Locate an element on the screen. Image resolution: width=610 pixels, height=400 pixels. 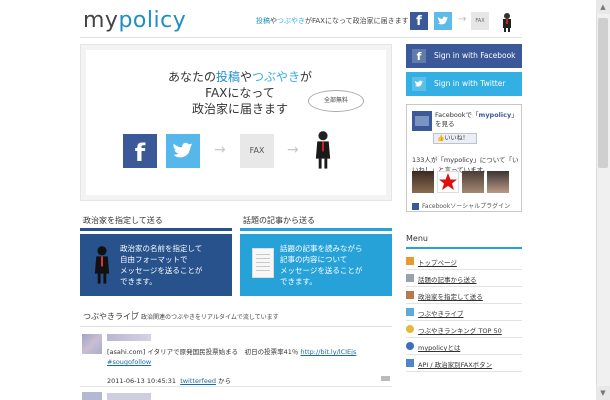
card-heading-politician: 政治家を指定して送る is located at coordinates (123, 220).